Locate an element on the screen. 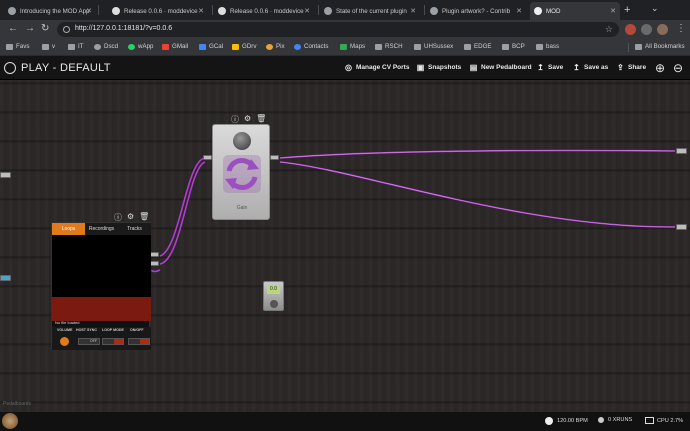 This screenshot has width=690, height=431. looper-waveform is located at coordinates (101, 309).